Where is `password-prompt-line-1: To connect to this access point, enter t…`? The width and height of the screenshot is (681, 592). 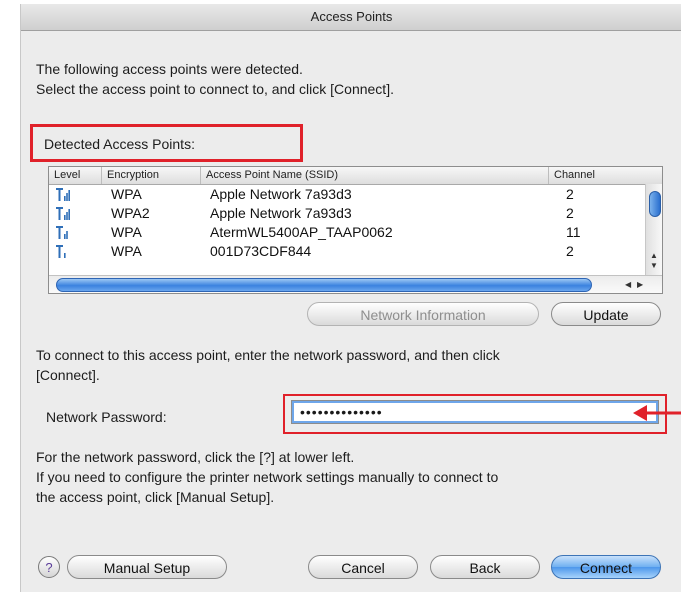
password-prompt-line-1: To connect to this access point, enter t… is located at coordinates (268, 355).